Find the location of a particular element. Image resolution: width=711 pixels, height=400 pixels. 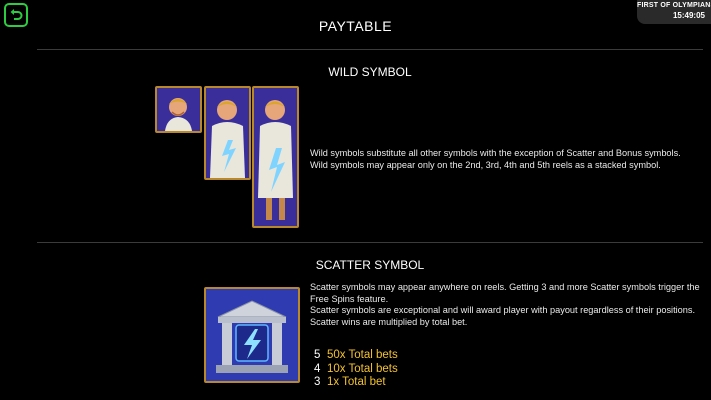

pay-row: 4 10x Total bets is located at coordinates (356, 370).